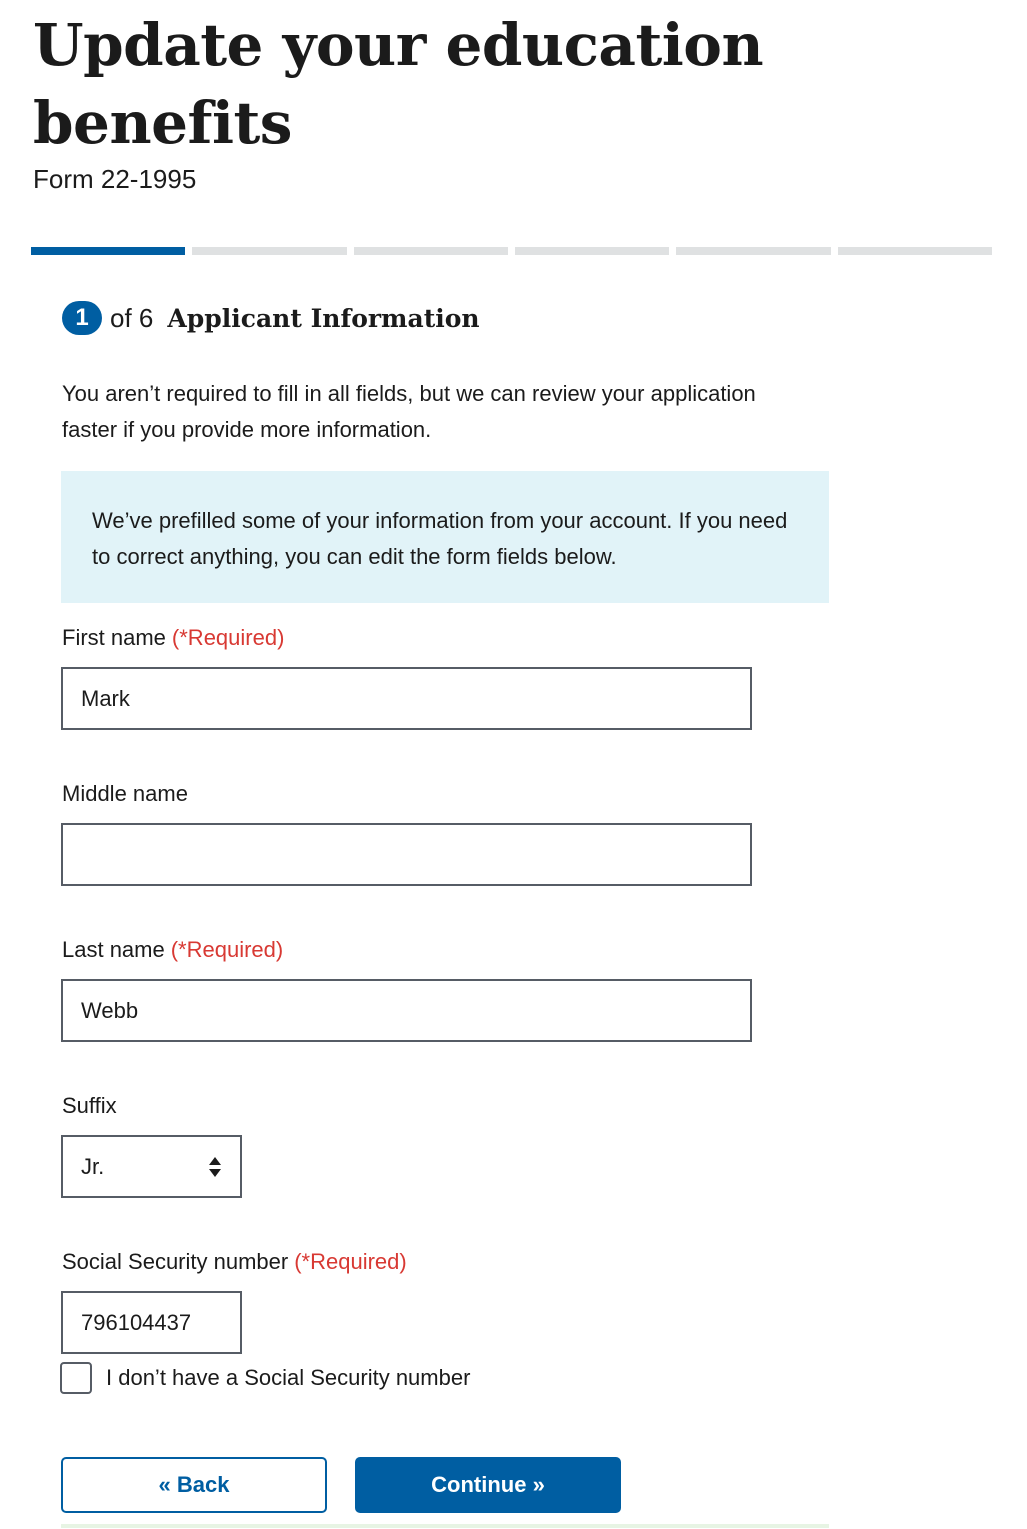  I want to click on last-name-label: Last name (*Required), so click(172, 950).